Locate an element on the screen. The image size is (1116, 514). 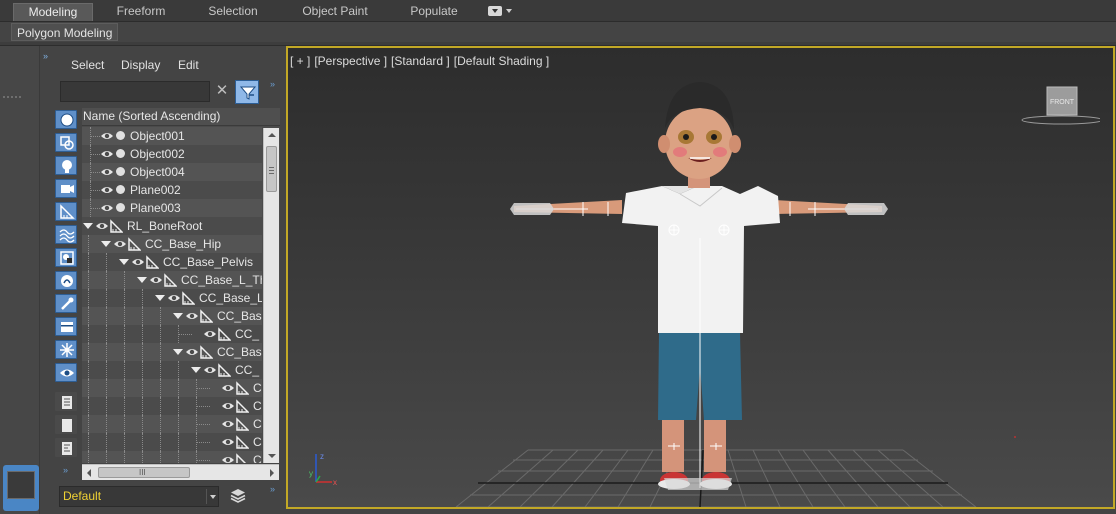
viewport-standard-menu: [Standard ] is located at coordinates (420, 61).